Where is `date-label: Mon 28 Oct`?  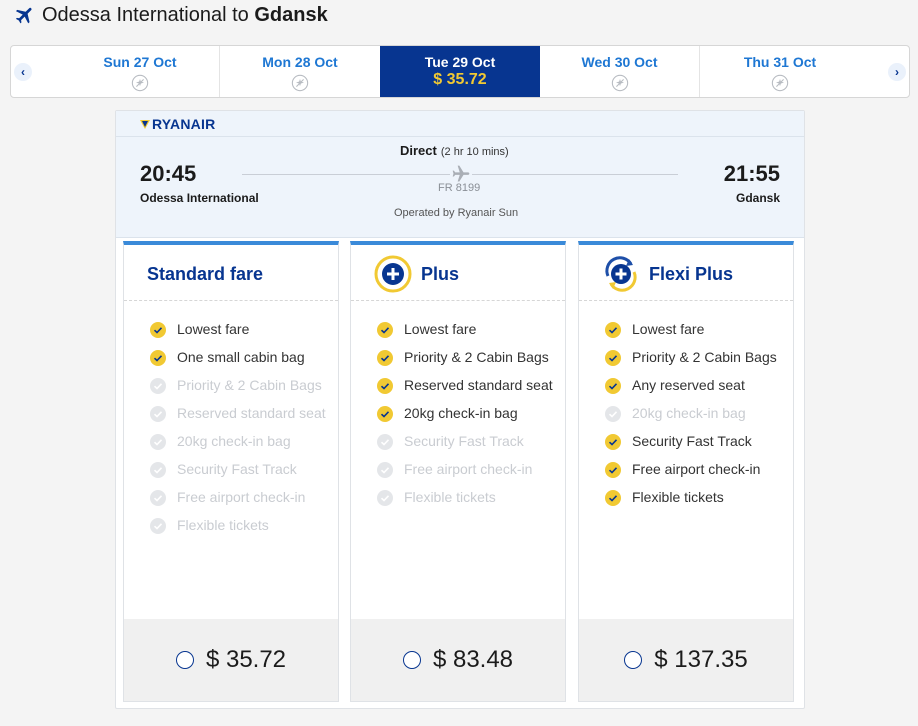
date-label: Mon 28 Oct is located at coordinates (300, 62).